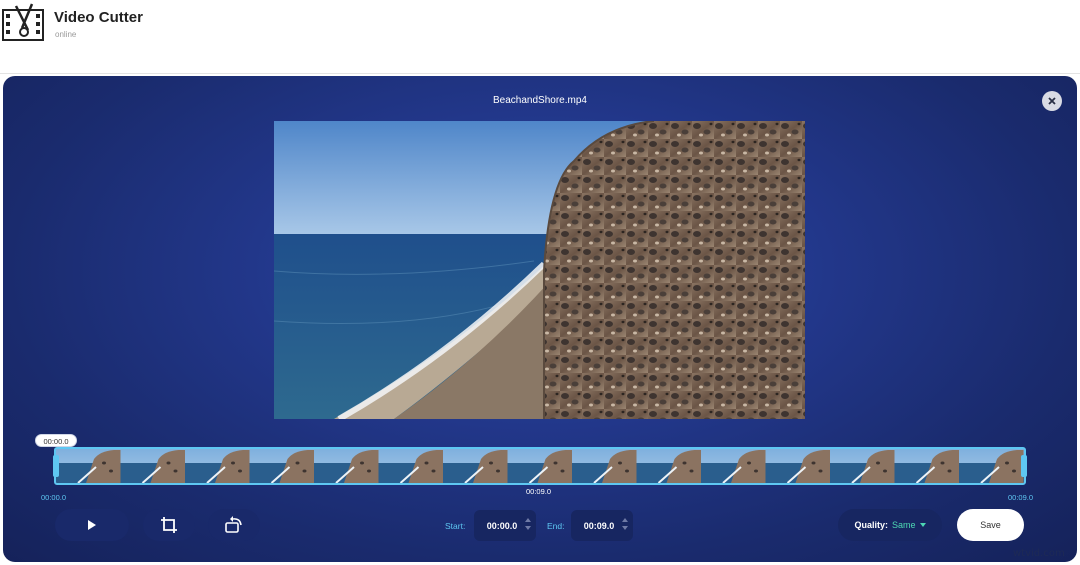 This screenshot has height=565, width=1080. What do you see at coordinates (1021, 497) in the screenshot?
I see `timeline-end-time: 00:09.0` at bounding box center [1021, 497].